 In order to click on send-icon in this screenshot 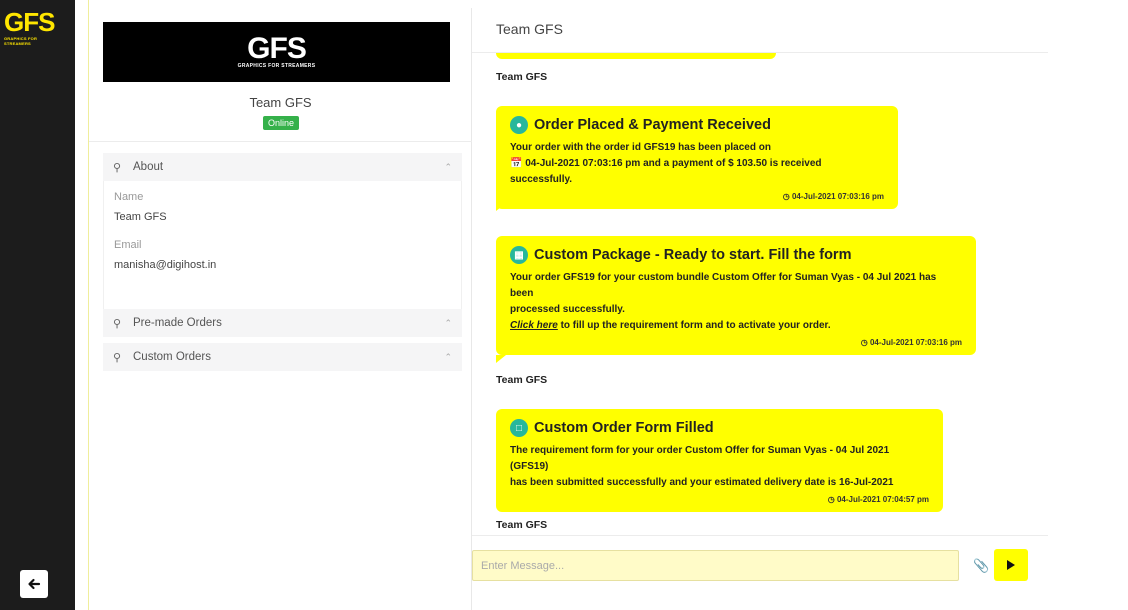, I will do `click(1011, 565)`.